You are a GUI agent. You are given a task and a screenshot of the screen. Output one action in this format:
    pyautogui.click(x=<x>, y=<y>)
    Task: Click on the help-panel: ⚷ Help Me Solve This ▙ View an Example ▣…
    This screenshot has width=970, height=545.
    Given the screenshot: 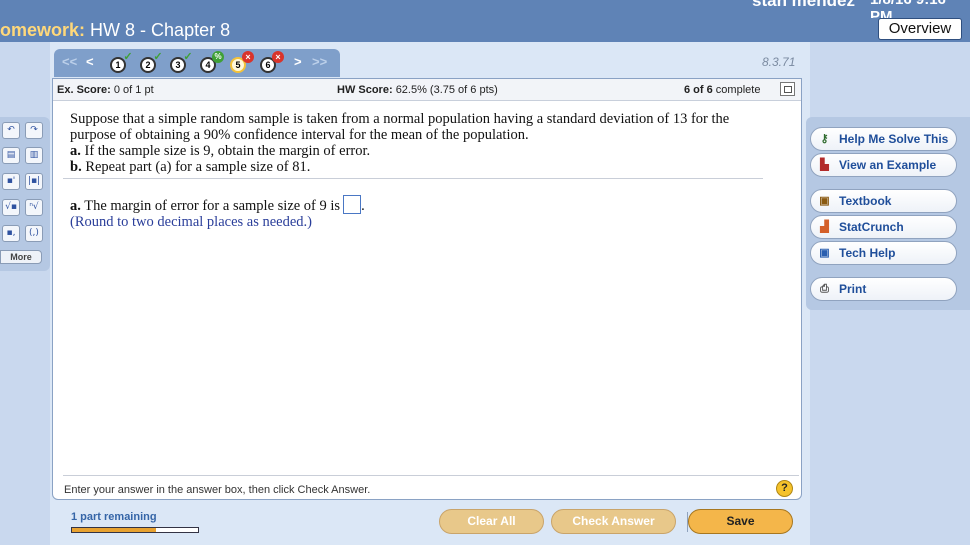 What is the action you would take?
    pyautogui.click(x=888, y=213)
    